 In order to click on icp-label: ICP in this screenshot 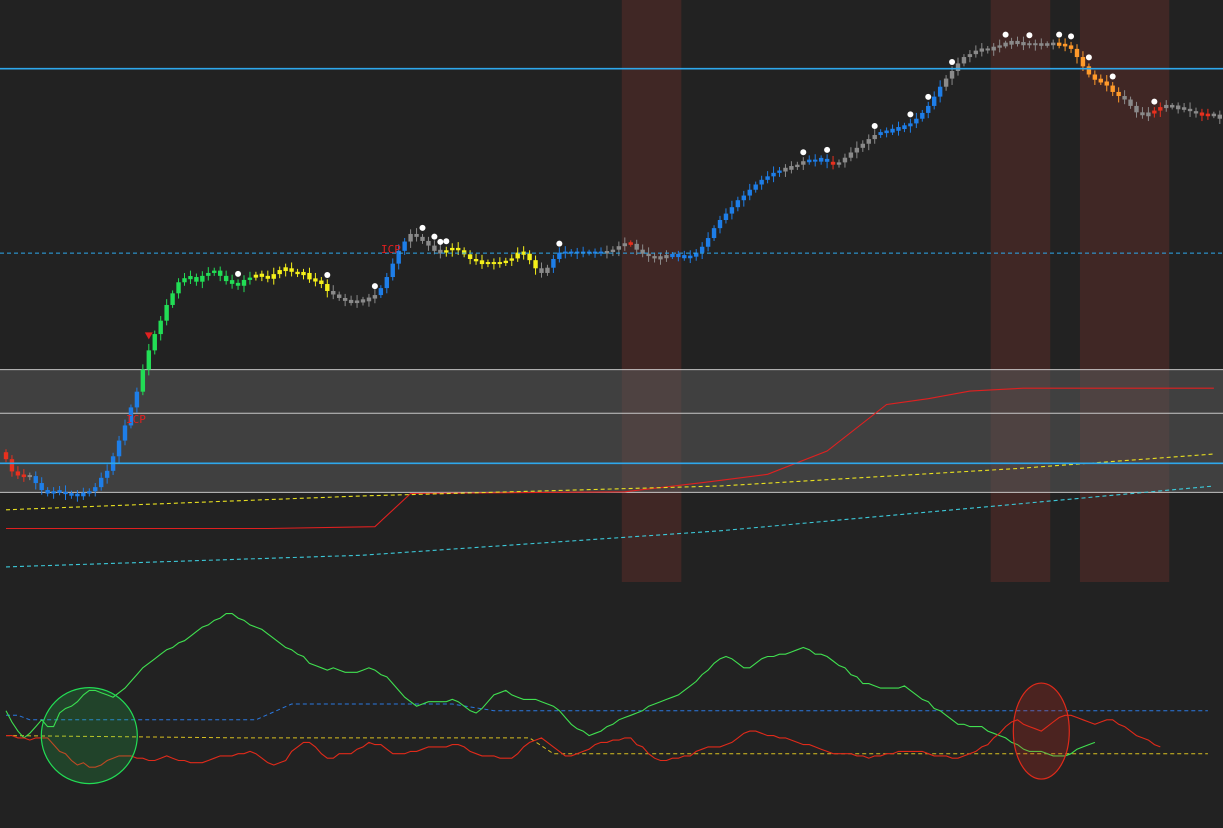, I will do `click(136, 419)`.